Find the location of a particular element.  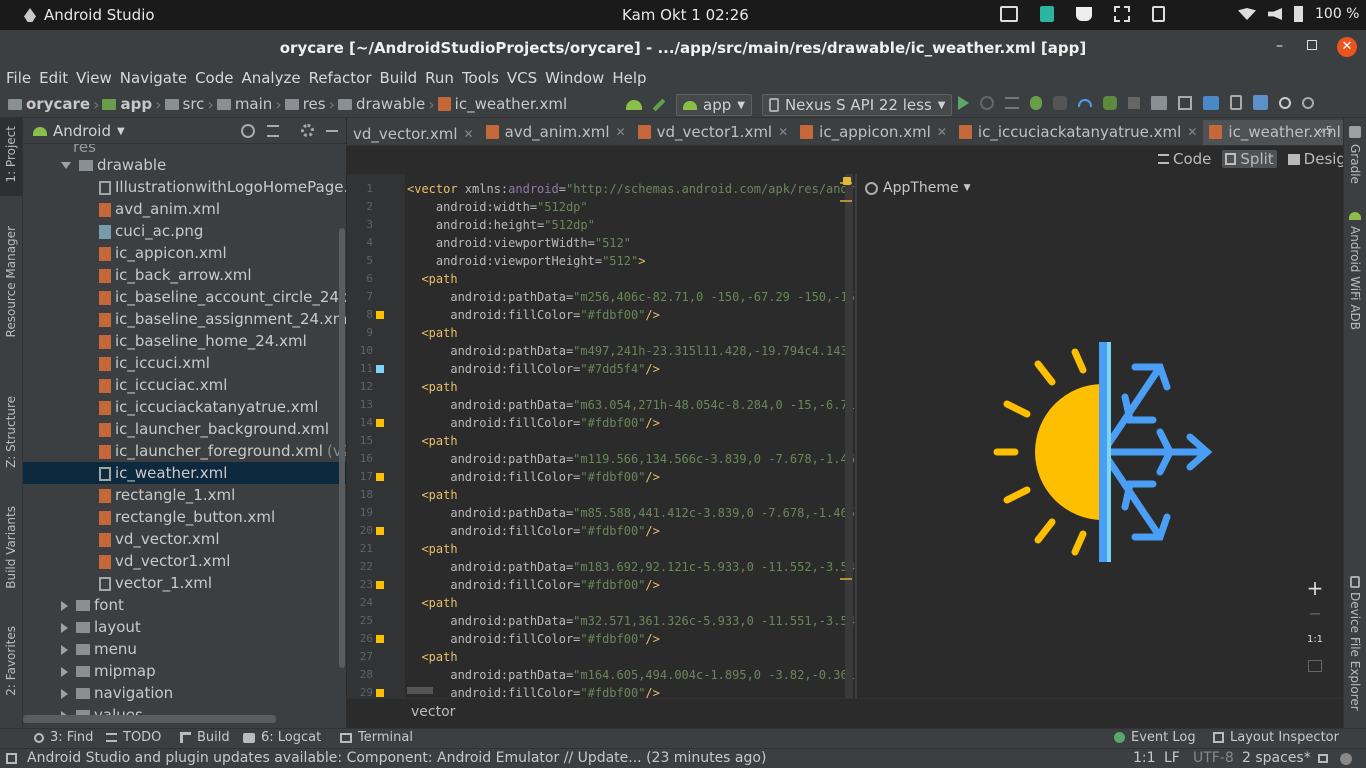

breadcrumb-item: src is located at coordinates (184, 104).